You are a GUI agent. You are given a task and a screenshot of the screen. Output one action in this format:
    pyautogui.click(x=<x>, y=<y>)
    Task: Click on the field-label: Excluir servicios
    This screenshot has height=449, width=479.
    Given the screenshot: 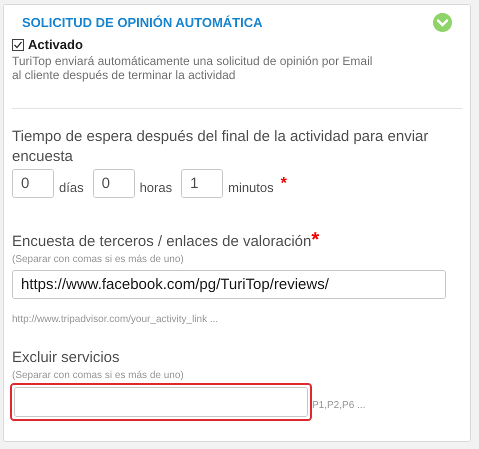 What is the action you would take?
    pyautogui.click(x=66, y=358)
    